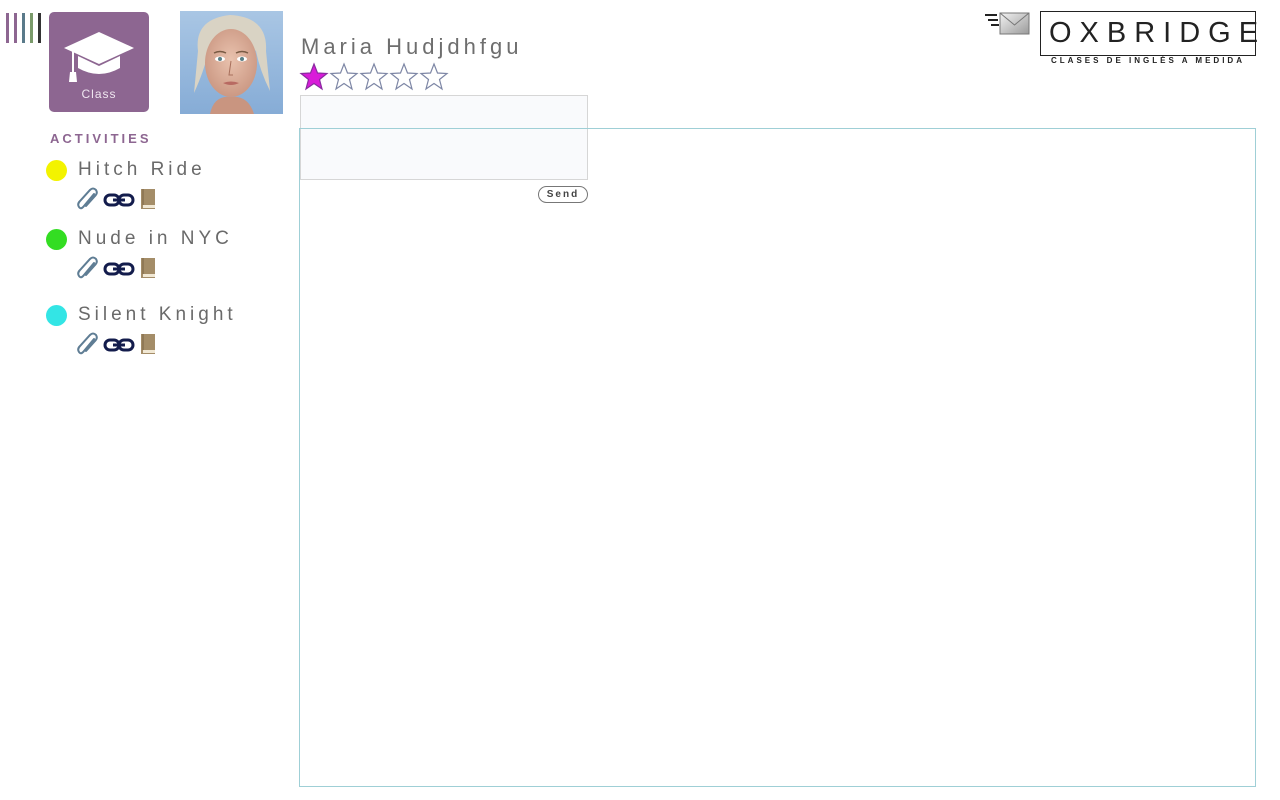  Describe the element at coordinates (101, 138) in the screenshot. I see `activities-heading: ACTIVITIES` at that location.